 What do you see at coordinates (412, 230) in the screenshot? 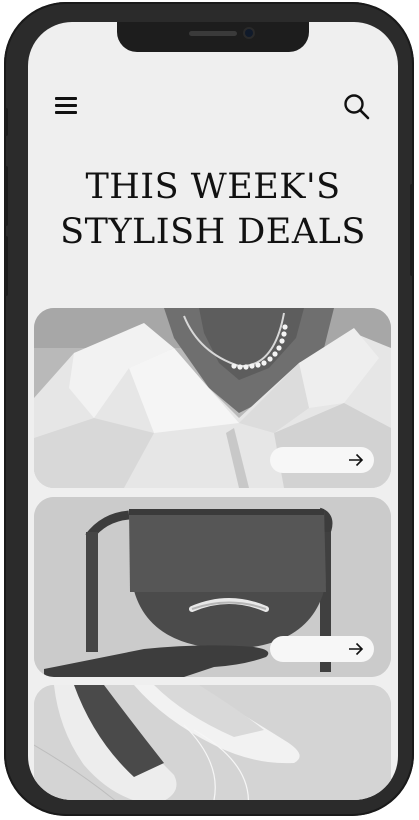
I see `power-button` at bounding box center [412, 230].